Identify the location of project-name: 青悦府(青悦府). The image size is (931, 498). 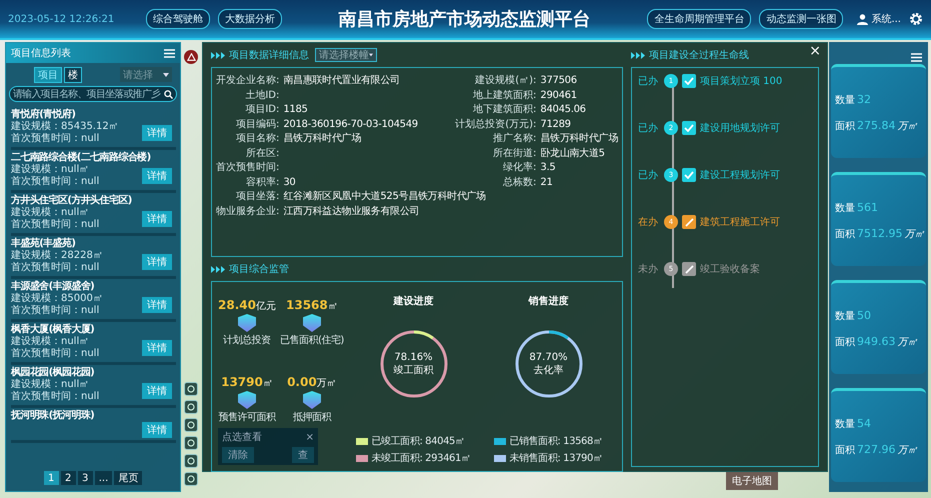
(43, 114).